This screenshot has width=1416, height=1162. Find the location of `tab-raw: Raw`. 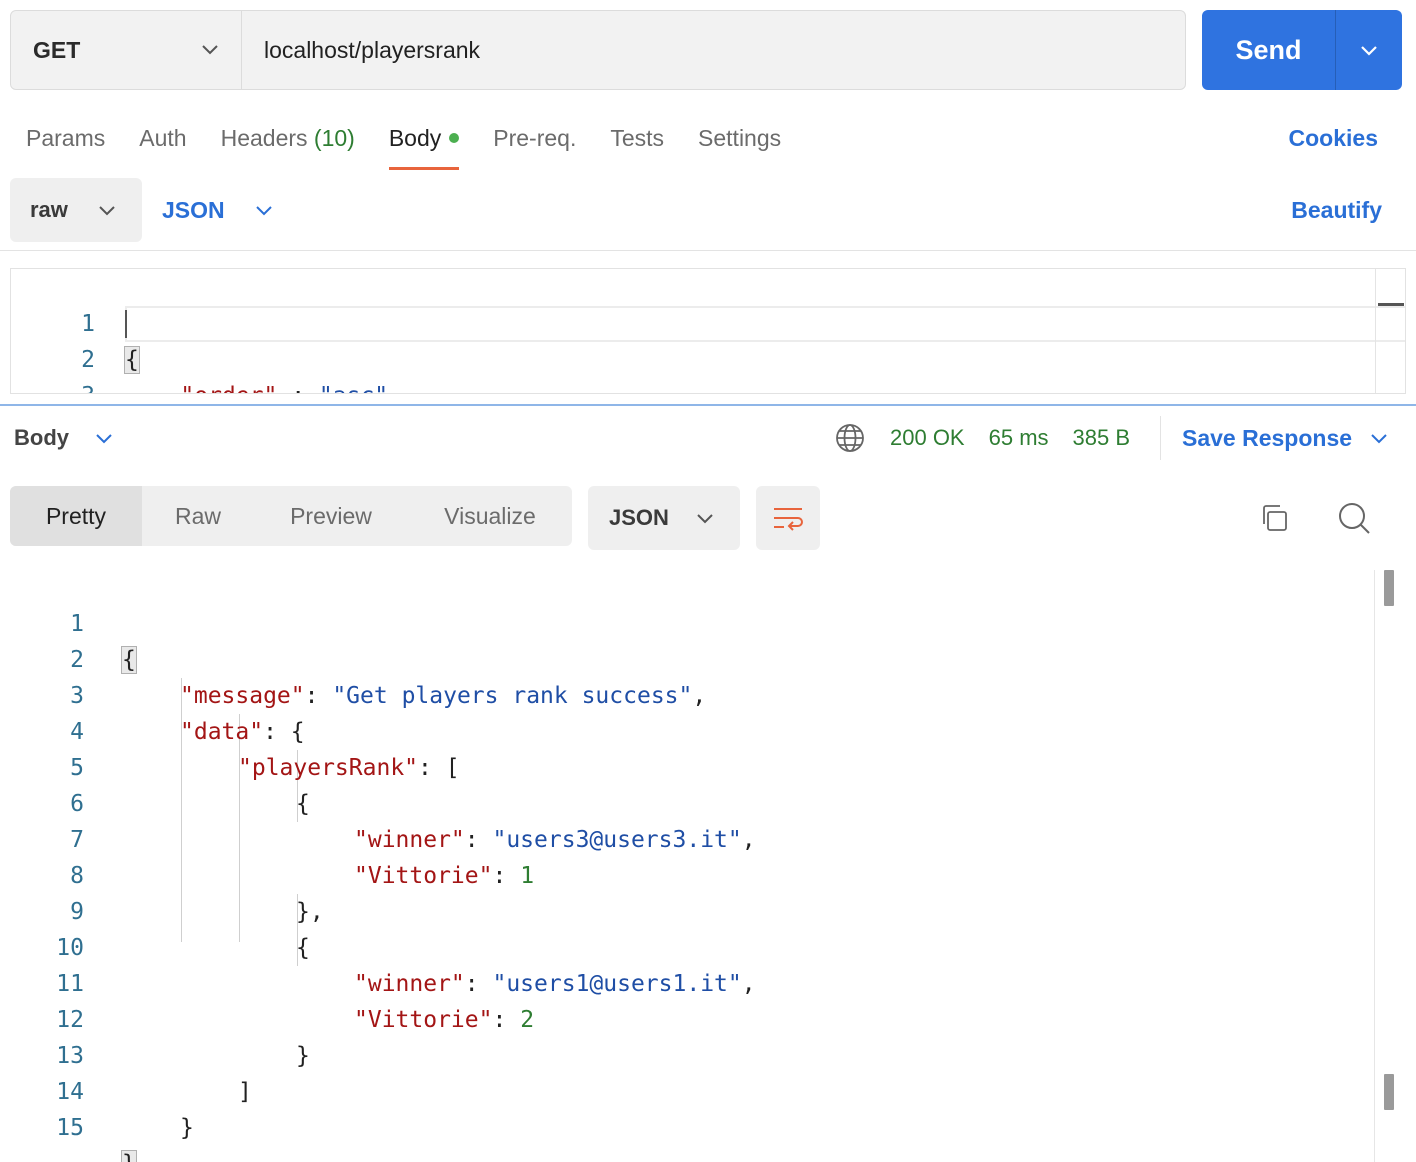

tab-raw: Raw is located at coordinates (198, 516).